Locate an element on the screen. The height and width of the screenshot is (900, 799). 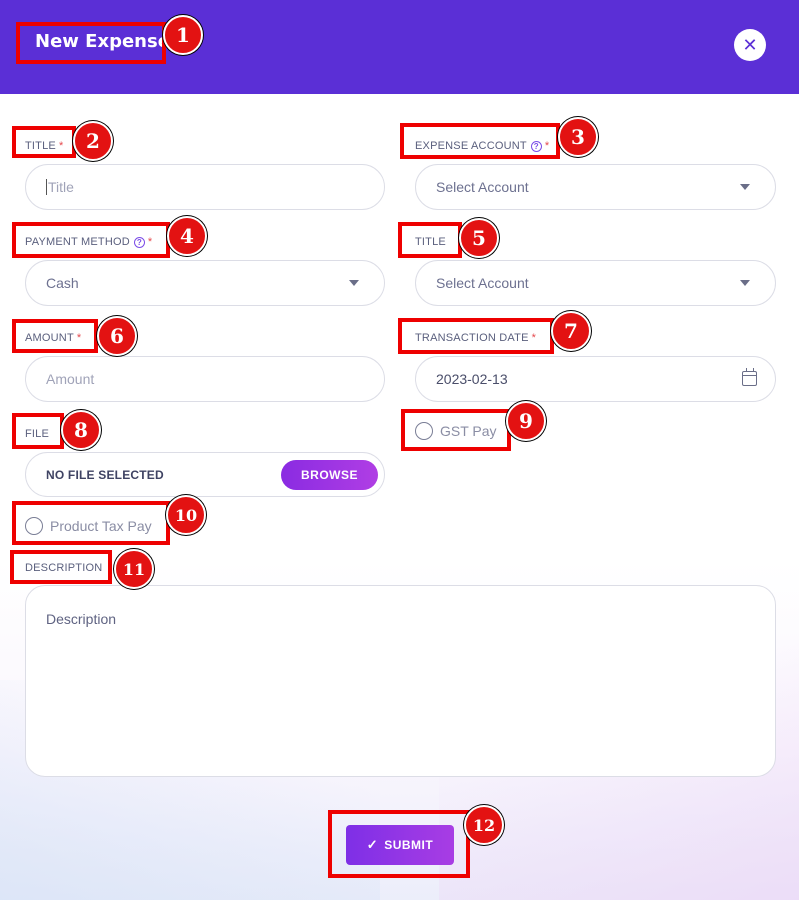
file-label-text: FILE is located at coordinates (37, 434).